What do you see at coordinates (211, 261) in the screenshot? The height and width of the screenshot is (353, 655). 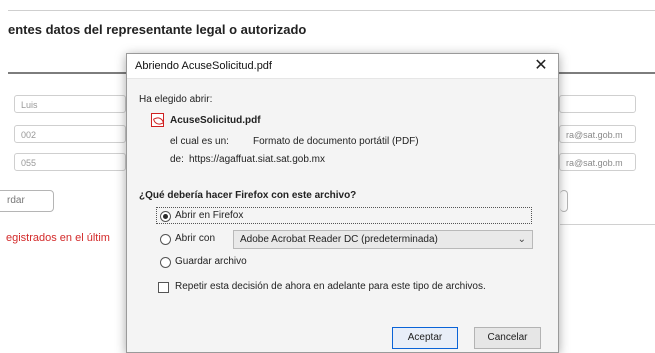 I see `radio-save-file-label: Guardar archivo` at bounding box center [211, 261].